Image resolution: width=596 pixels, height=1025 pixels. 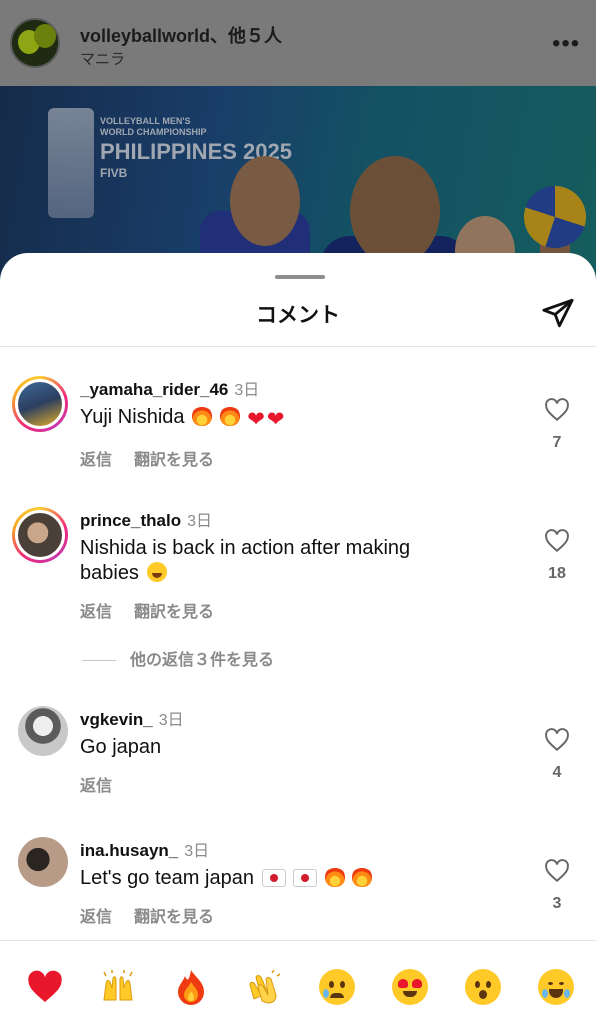 What do you see at coordinates (167, 878) in the screenshot?
I see `comment-body: Let's go team japan` at bounding box center [167, 878].